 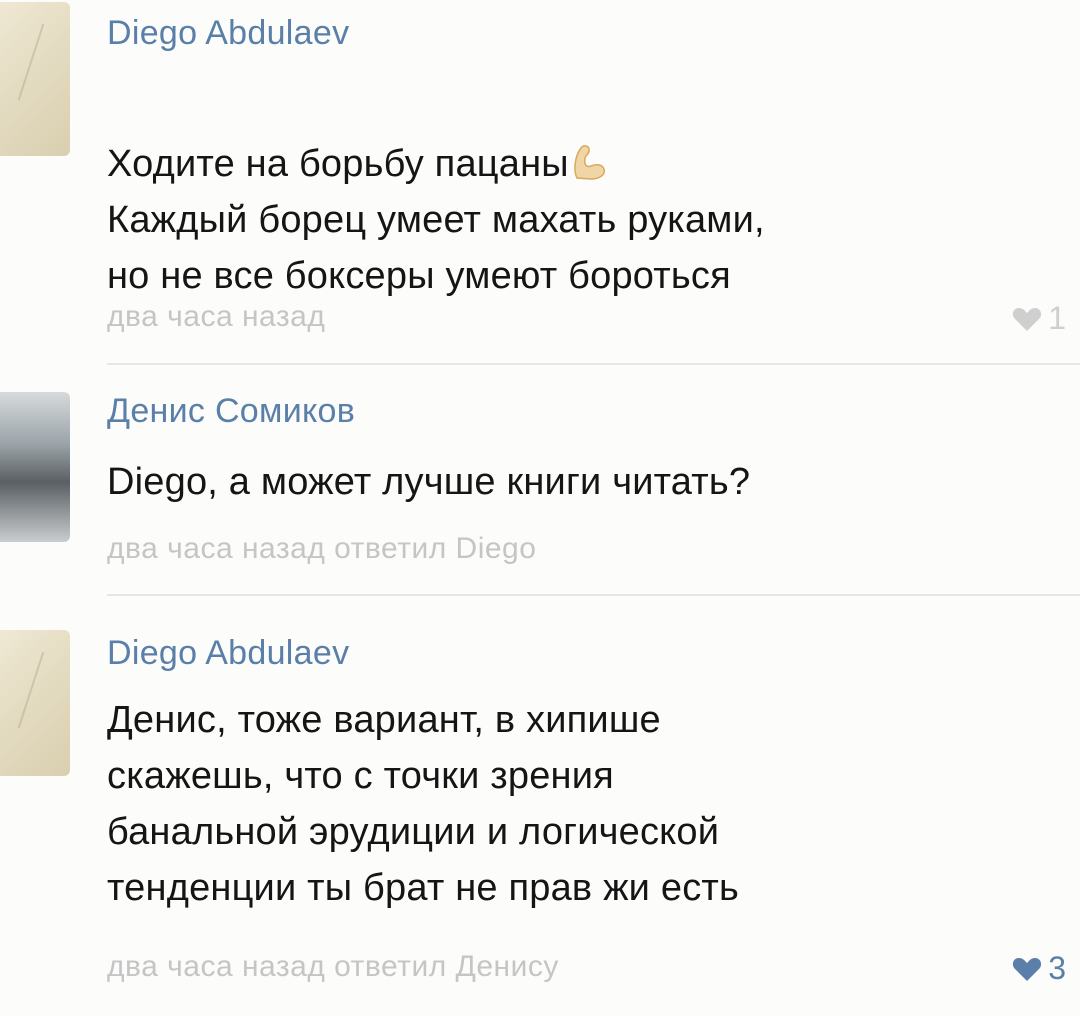 What do you see at coordinates (333, 966) in the screenshot?
I see `comment-timestamp: два часа назад ответил Денису` at bounding box center [333, 966].